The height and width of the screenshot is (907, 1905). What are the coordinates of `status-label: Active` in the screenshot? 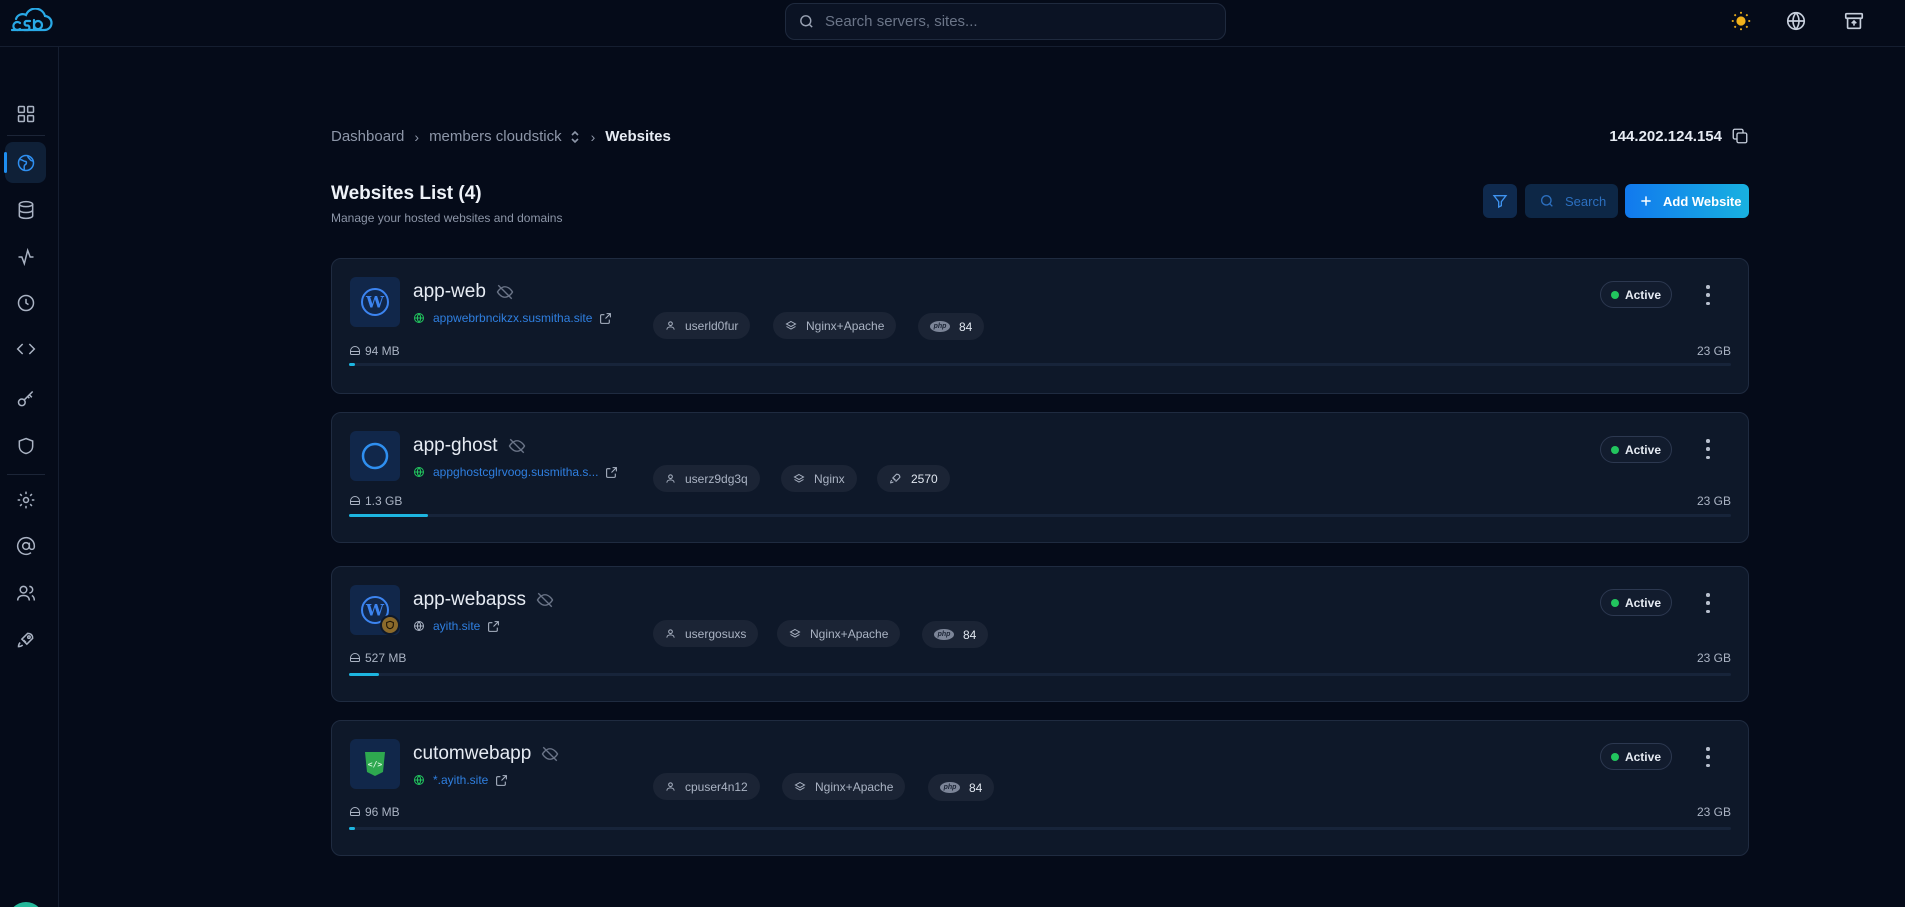 It's located at (1642, 294).